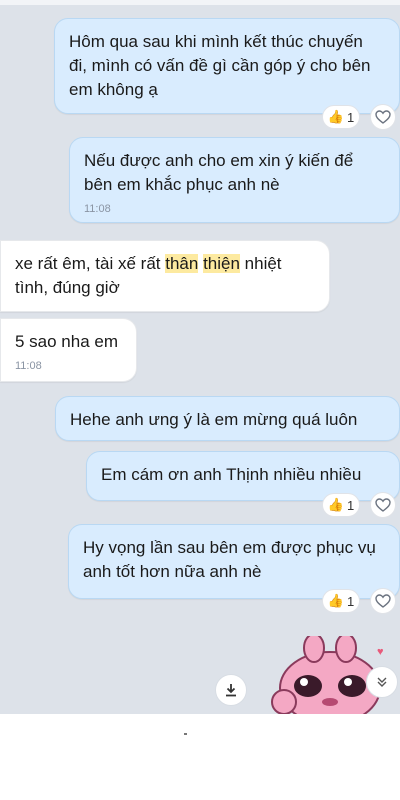 This screenshot has height=800, width=400. I want to click on message-bubble-incoming: 5 sao nha em 11:08, so click(68, 350).